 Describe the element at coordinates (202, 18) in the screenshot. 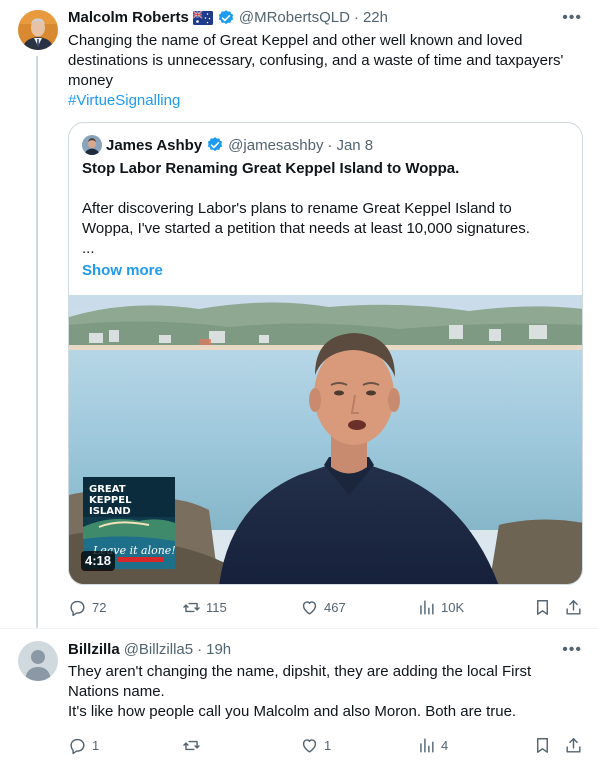

I see `australia-flag-icon` at that location.